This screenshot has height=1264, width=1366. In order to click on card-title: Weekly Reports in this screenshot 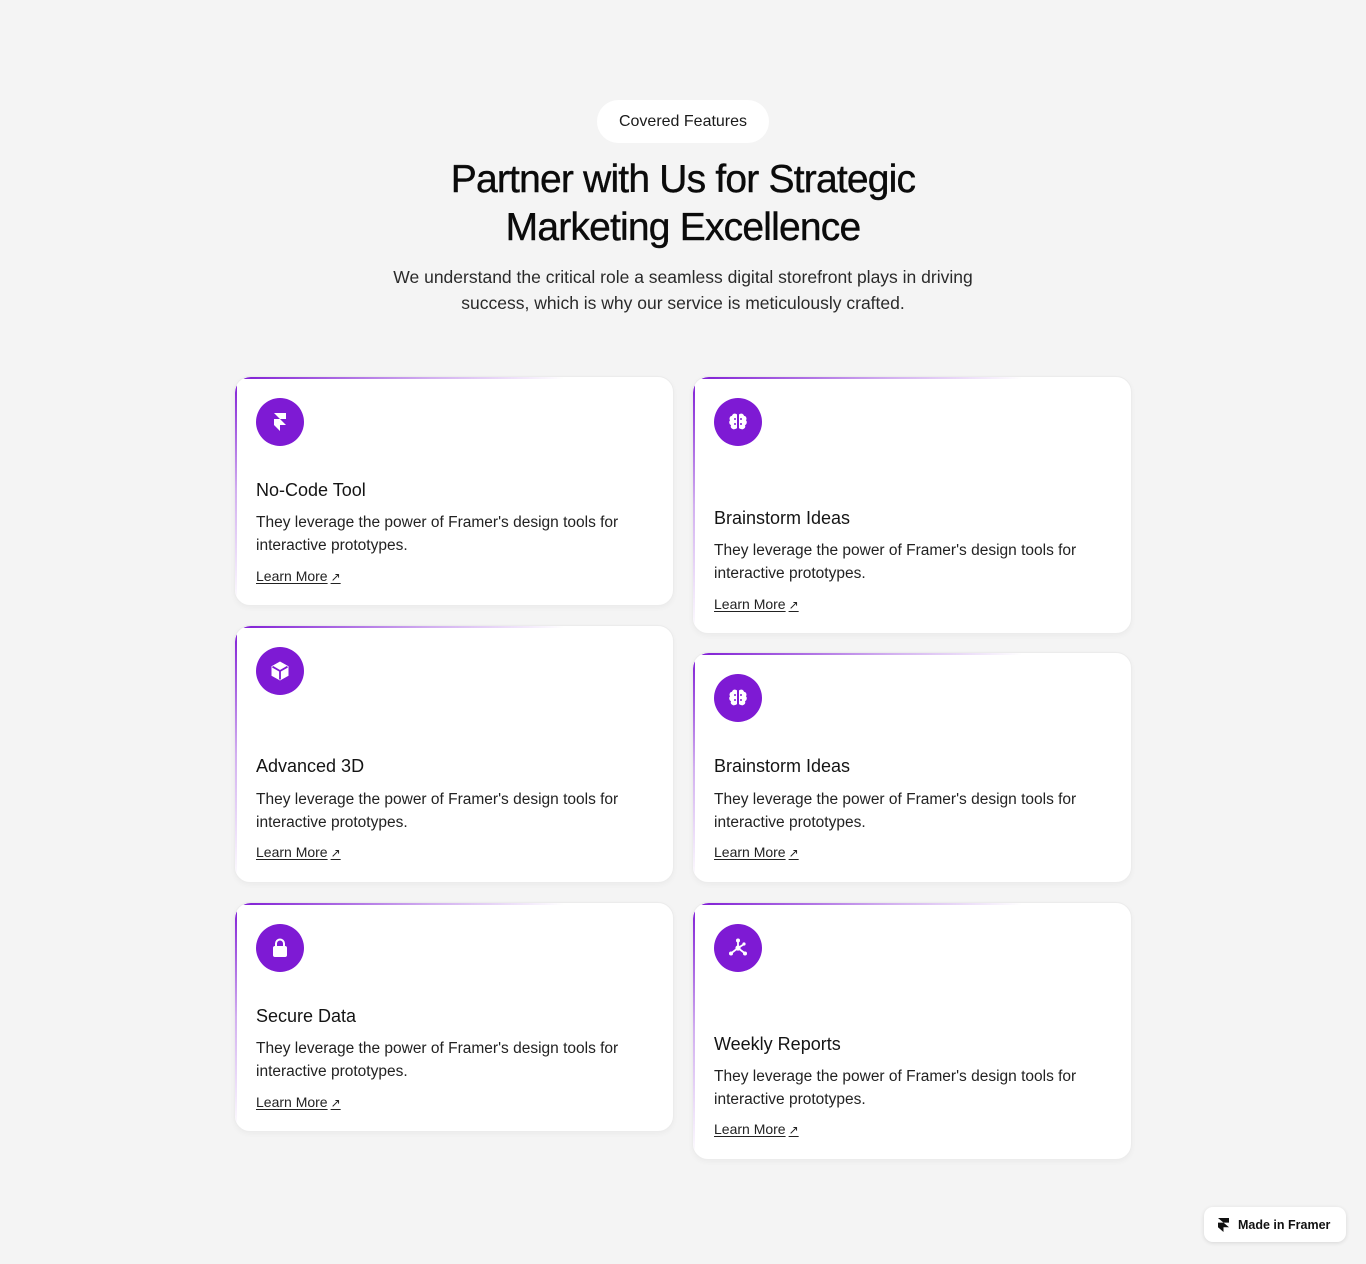, I will do `click(777, 1044)`.